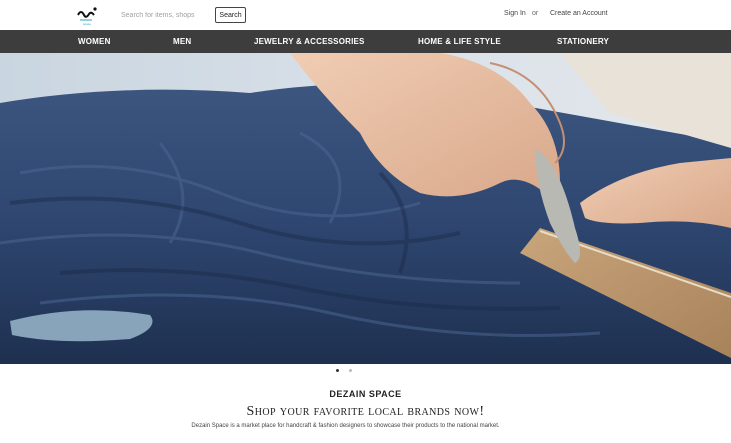  What do you see at coordinates (579, 13) in the screenshot?
I see `create-account-link: Create an Account` at bounding box center [579, 13].